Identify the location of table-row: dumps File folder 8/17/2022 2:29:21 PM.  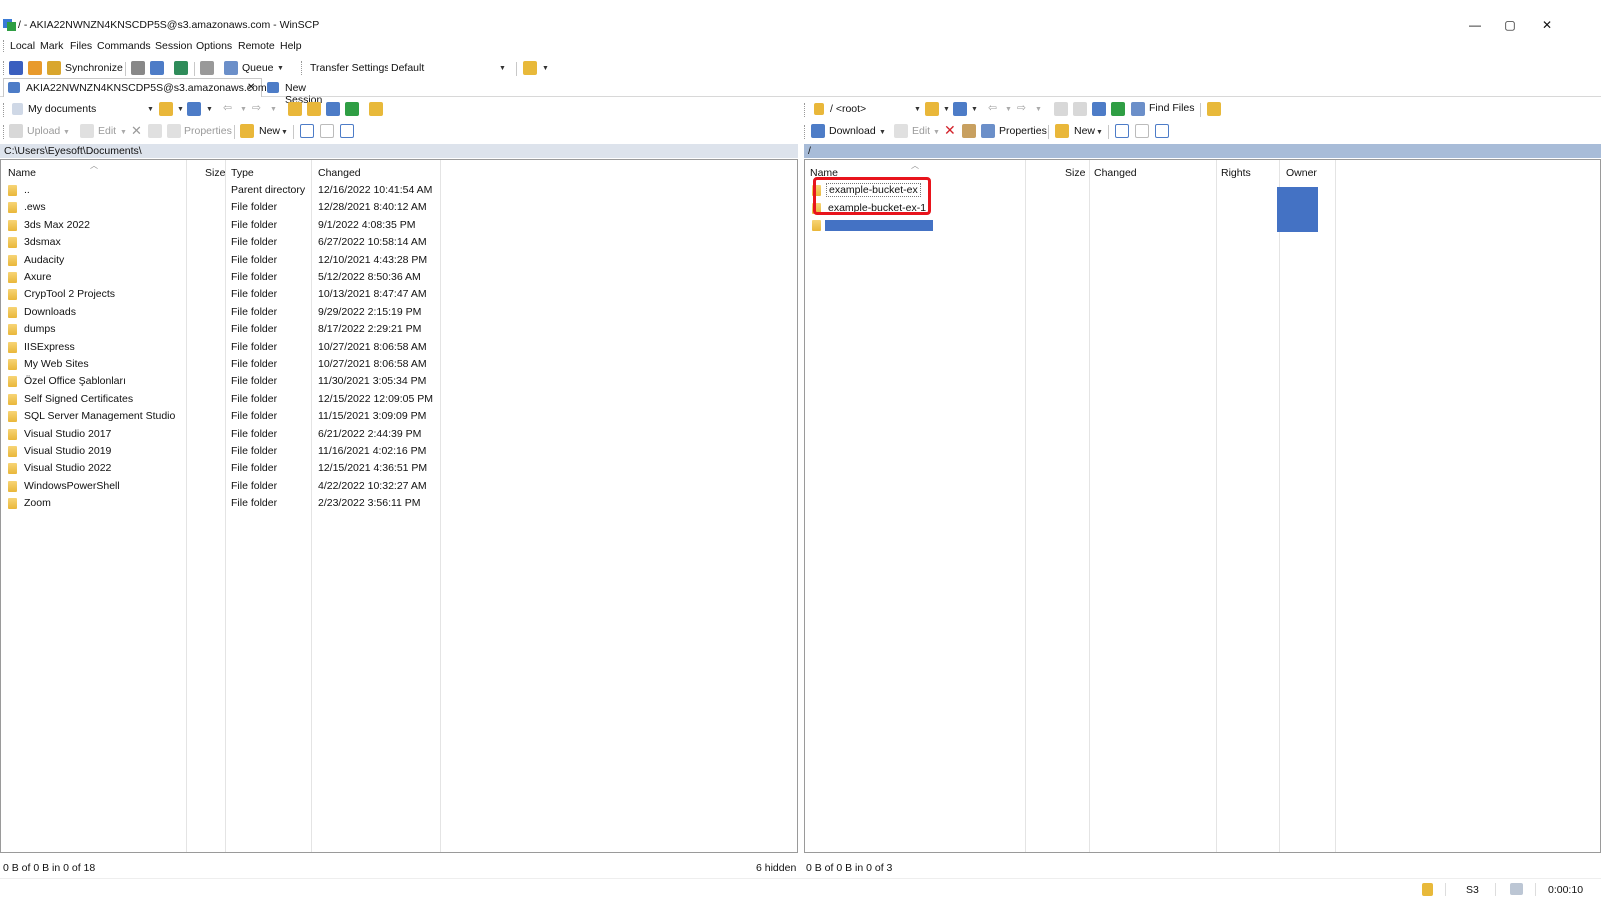
(399, 329).